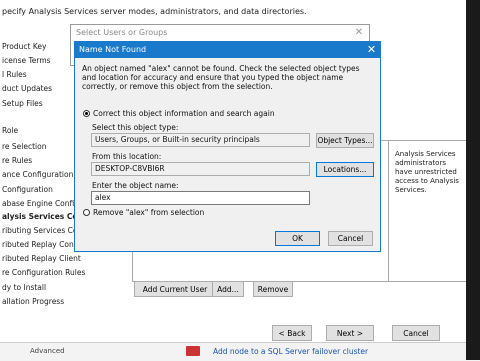 The image size is (480, 361). I want to click on remove-button: Remove, so click(273, 289).